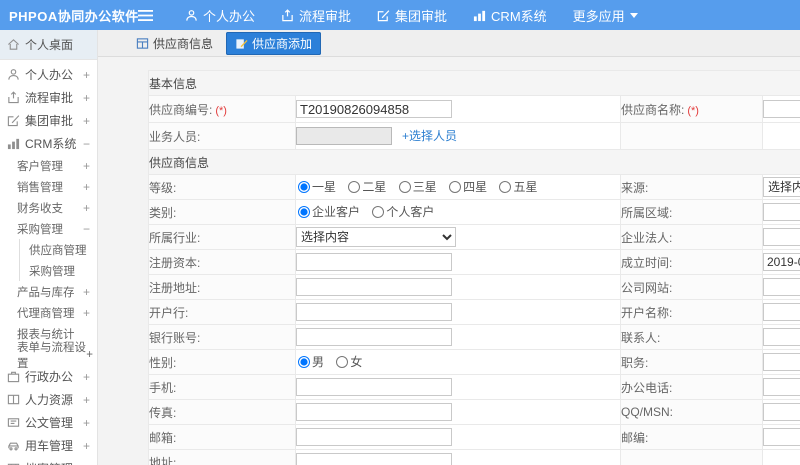 The width and height of the screenshot is (800, 465). Describe the element at coordinates (175, 287) in the screenshot. I see `registered-address-label: 注册地址:` at that location.